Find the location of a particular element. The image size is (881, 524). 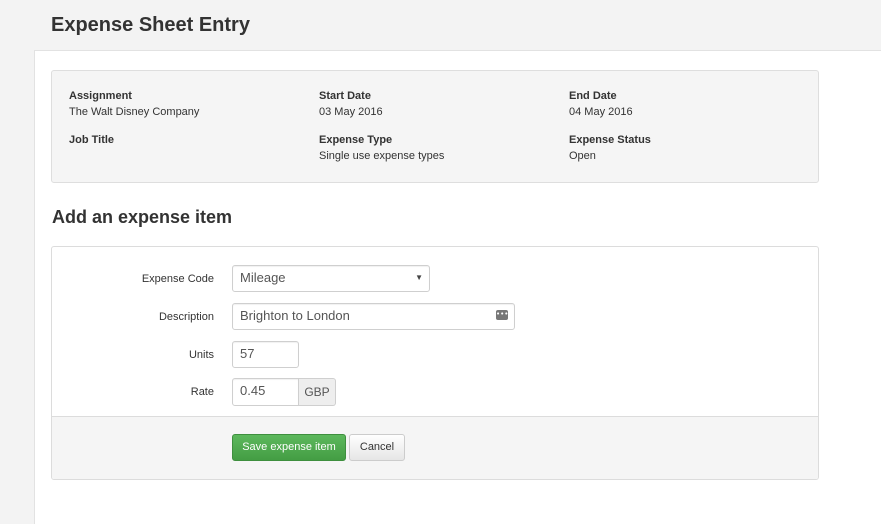

assignment-label: Assignment is located at coordinates (100, 96).